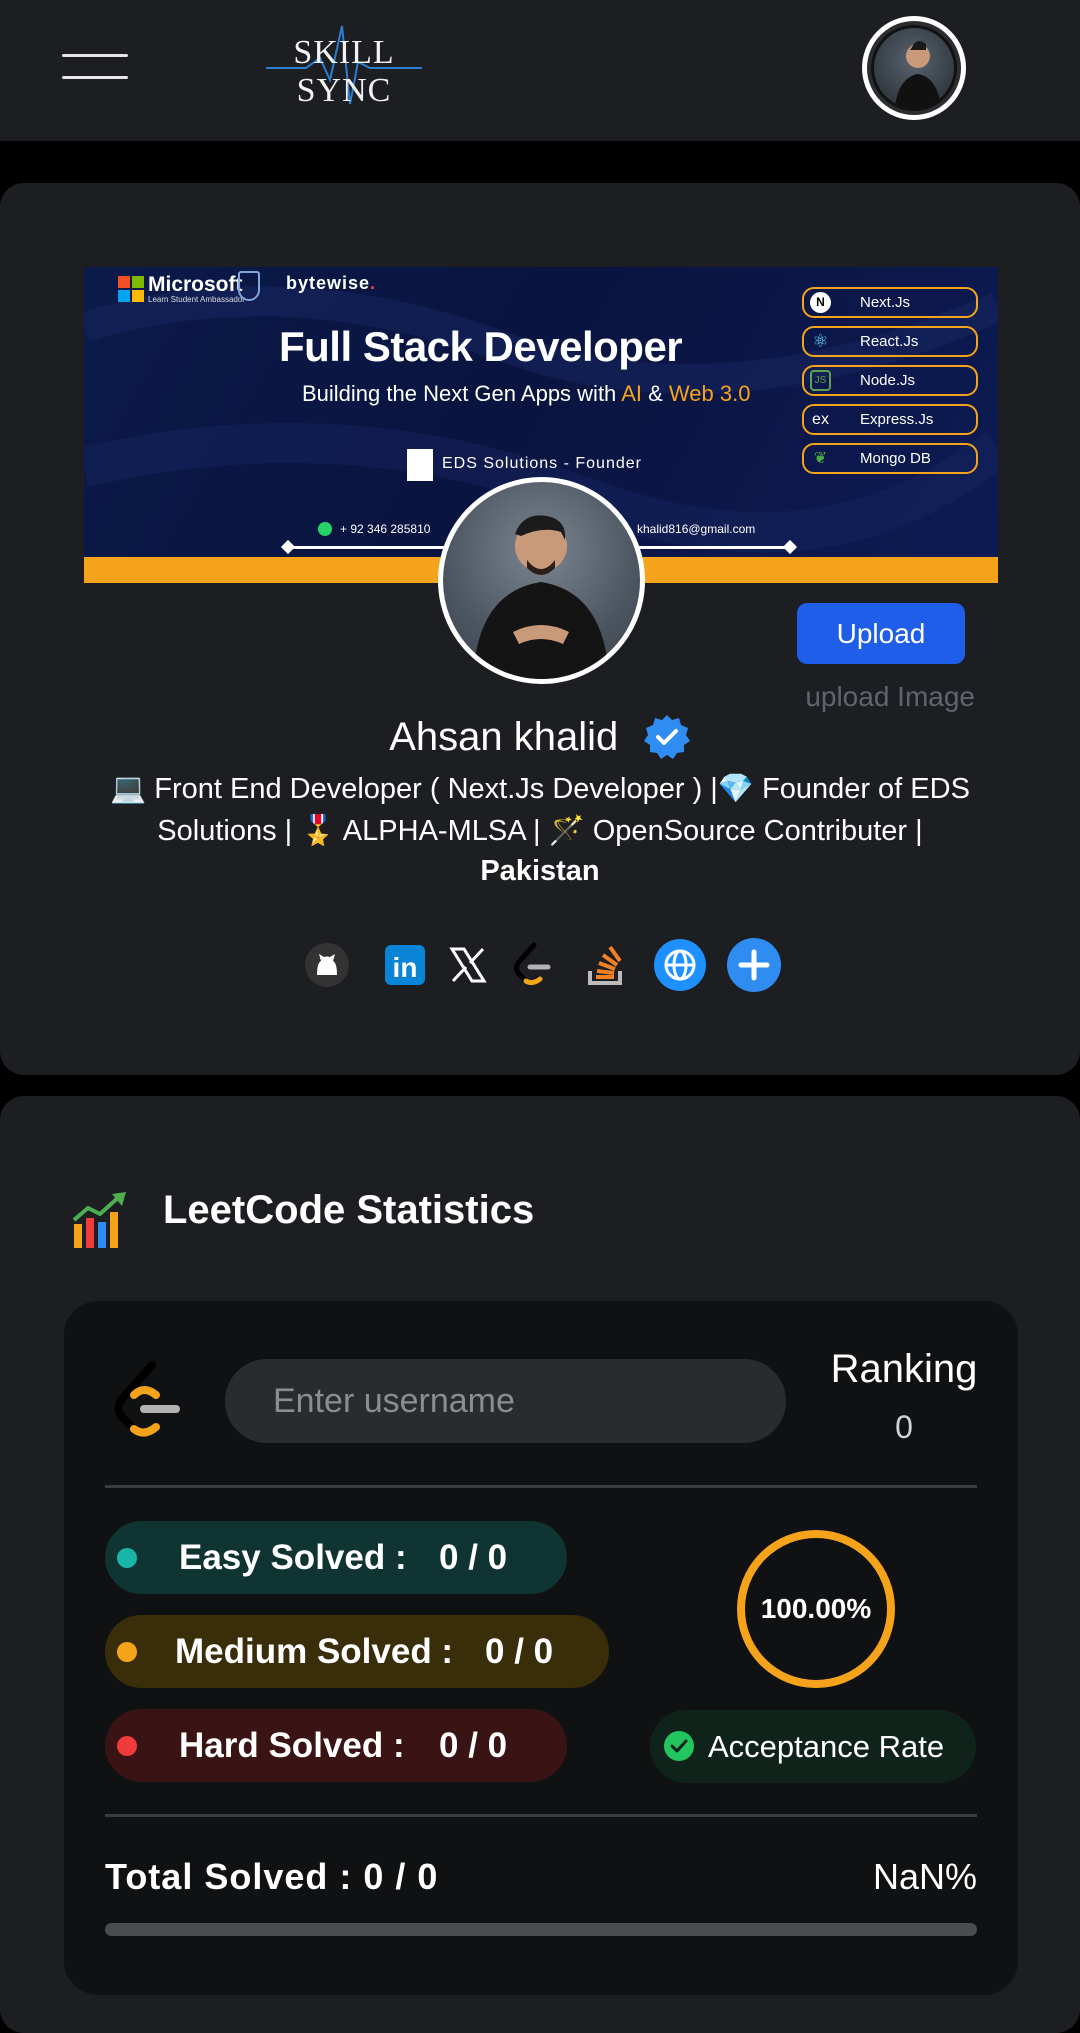  What do you see at coordinates (820, 380) in the screenshot?
I see `nodejs-icon: JS` at bounding box center [820, 380].